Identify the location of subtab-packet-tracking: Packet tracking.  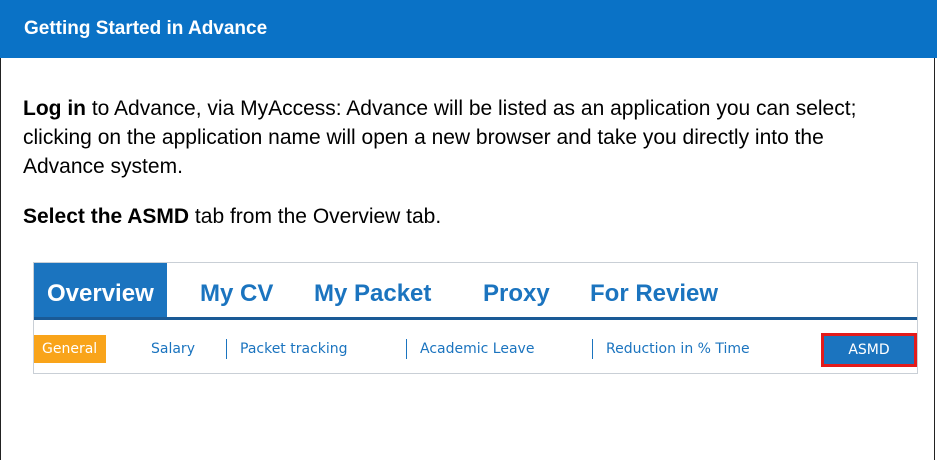
(294, 349).